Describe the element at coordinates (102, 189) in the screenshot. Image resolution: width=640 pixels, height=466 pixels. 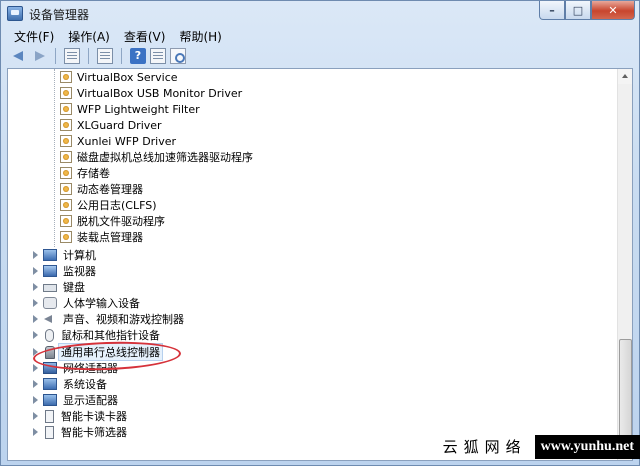
I see `tree-item-driver: 动态卷管理器` at that location.